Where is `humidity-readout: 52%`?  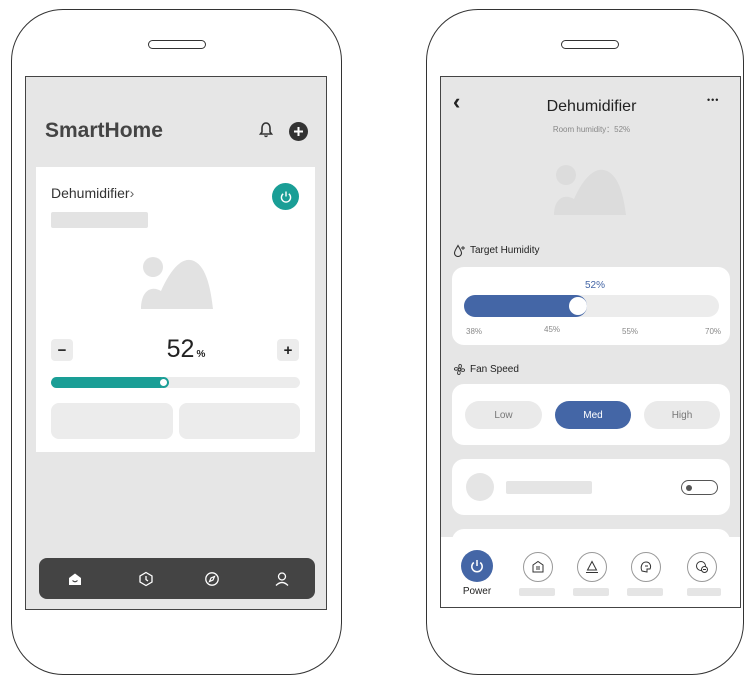
humidity-readout: 52% is located at coordinates (186, 349).